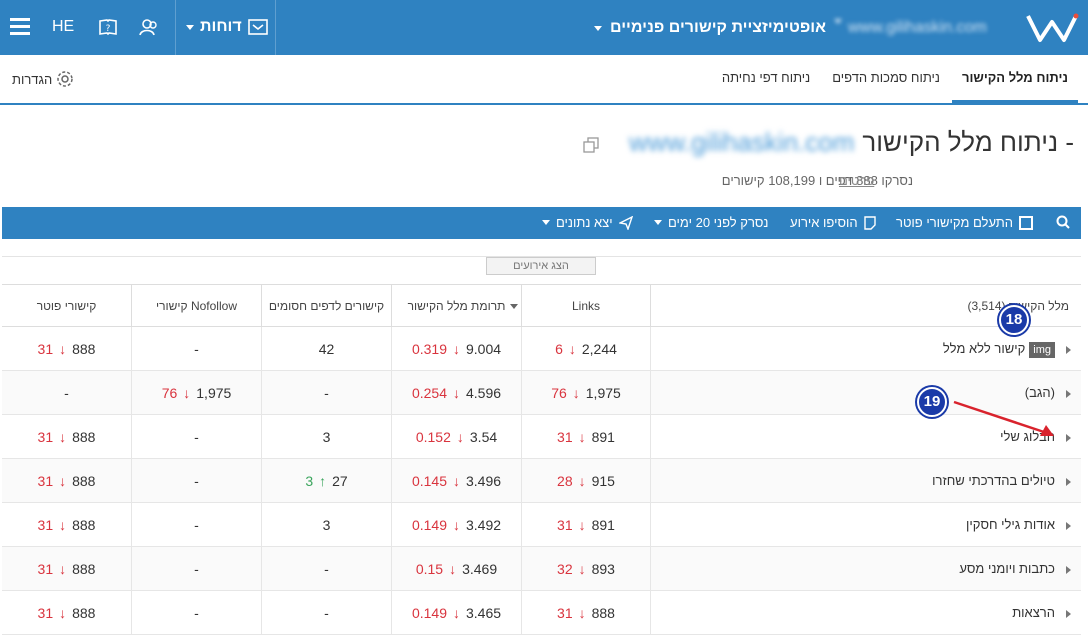  Describe the element at coordinates (484, 481) in the screenshot. I see `cell-value: 3.496` at that location.